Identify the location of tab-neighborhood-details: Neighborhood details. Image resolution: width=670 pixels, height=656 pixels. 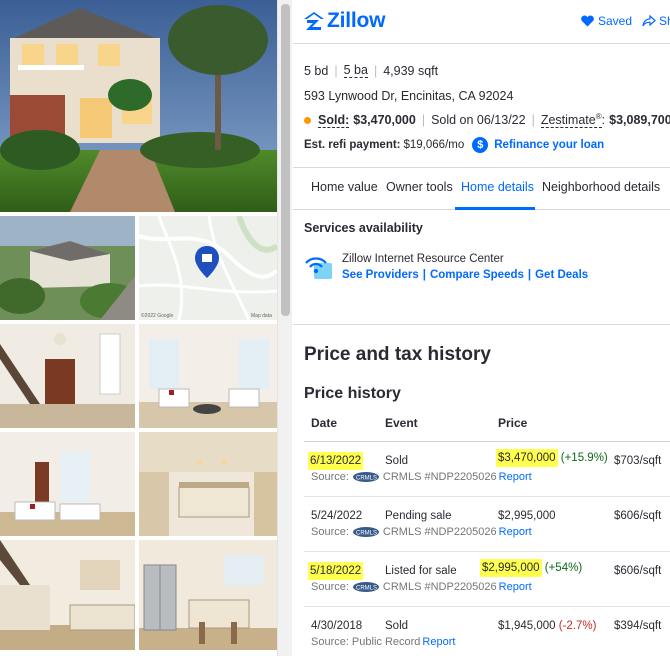
(601, 187).